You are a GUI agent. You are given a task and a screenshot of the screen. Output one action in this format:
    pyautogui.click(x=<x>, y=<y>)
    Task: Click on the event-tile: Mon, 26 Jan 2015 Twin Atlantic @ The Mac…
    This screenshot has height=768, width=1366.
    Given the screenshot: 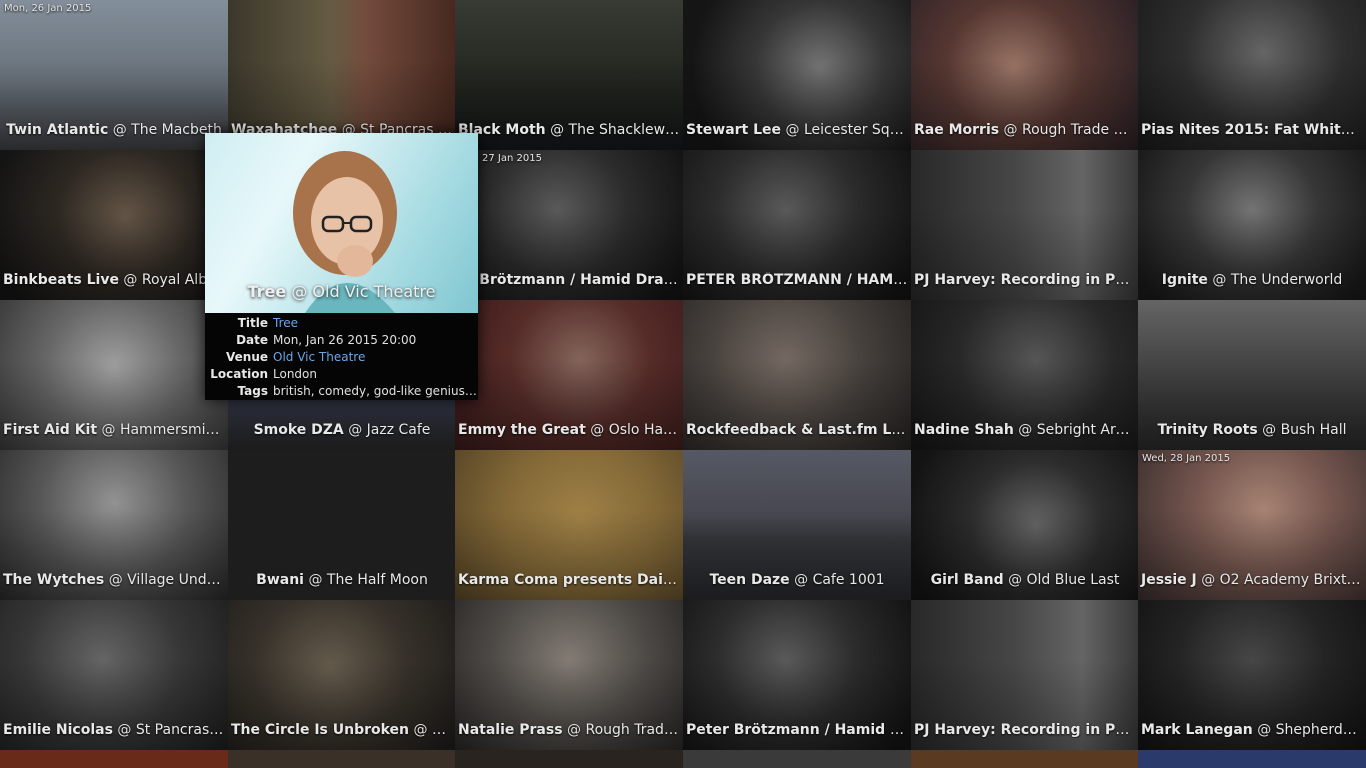 What is the action you would take?
    pyautogui.click(x=114, y=75)
    